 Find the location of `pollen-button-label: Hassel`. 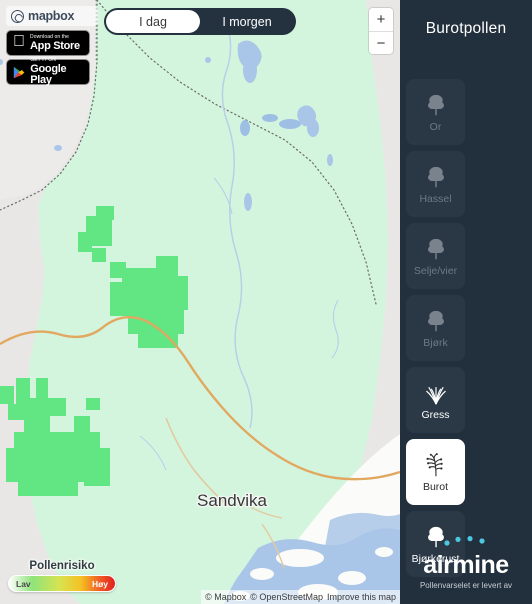

pollen-button-label: Hassel is located at coordinates (435, 198).